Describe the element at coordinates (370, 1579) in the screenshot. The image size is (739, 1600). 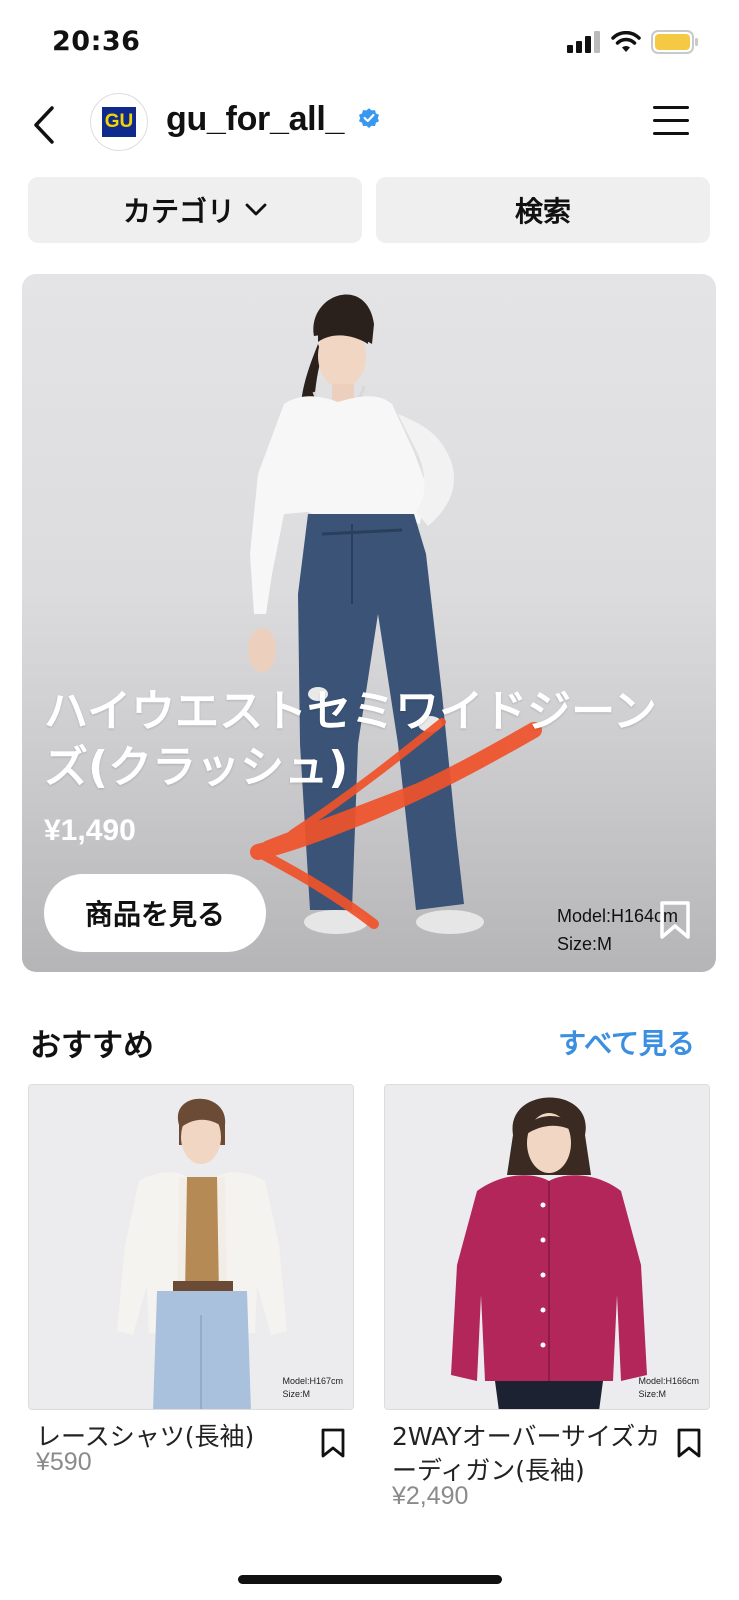
I see `home-indicator` at that location.